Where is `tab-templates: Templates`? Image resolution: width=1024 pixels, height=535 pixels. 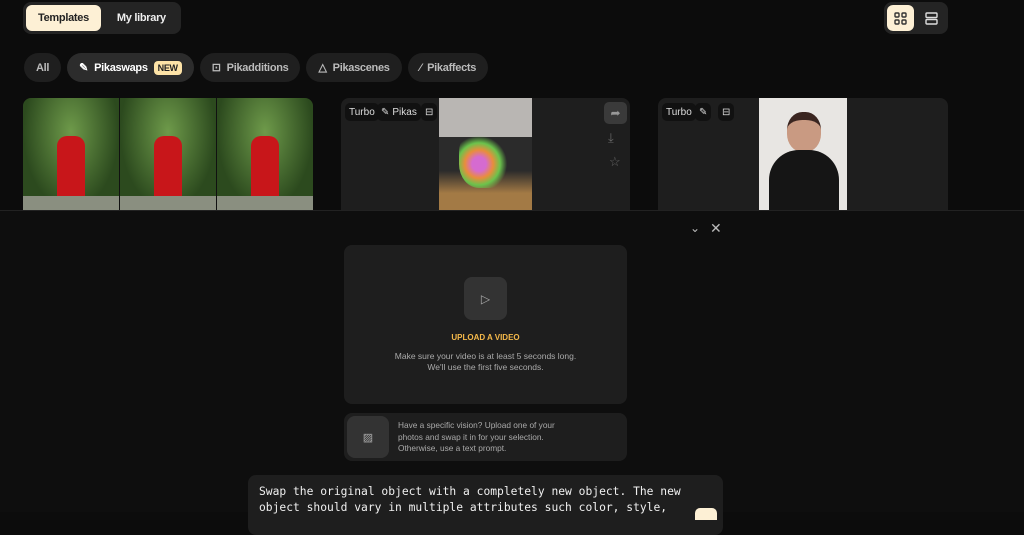 tab-templates: Templates is located at coordinates (63, 18).